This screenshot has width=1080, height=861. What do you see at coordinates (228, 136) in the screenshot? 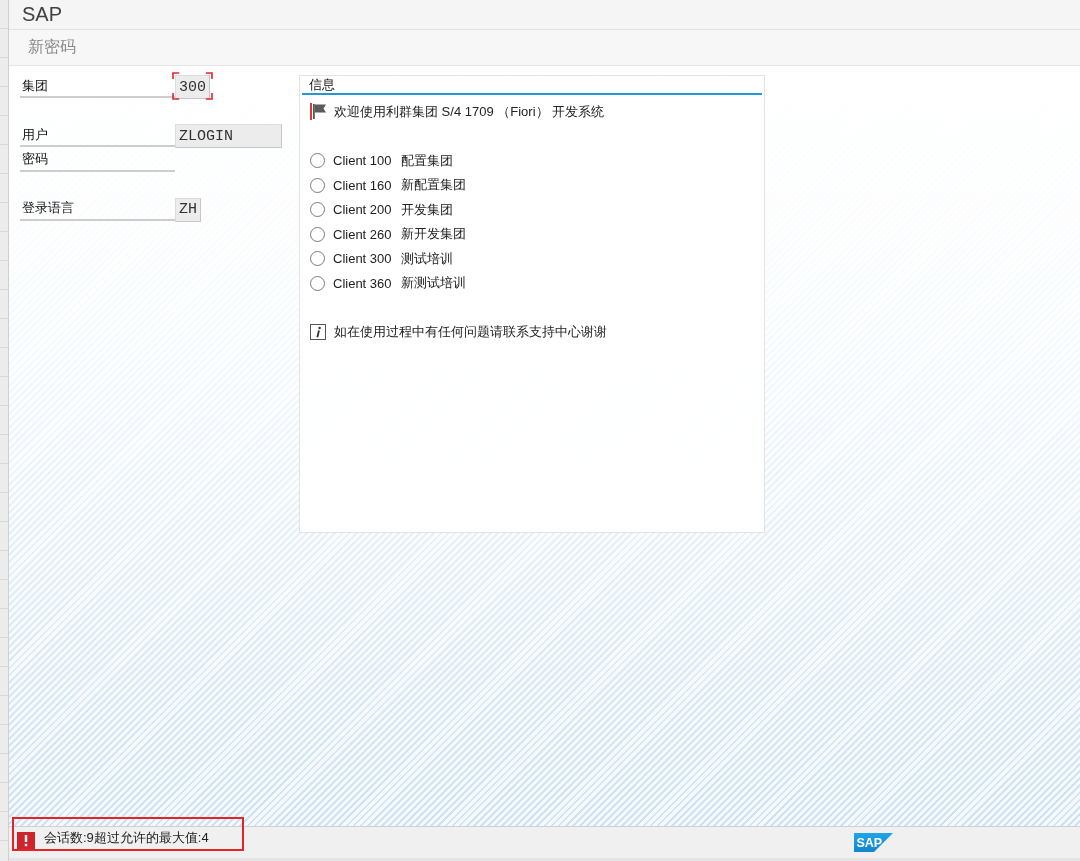
I see `input-field: ZLOGIN` at bounding box center [228, 136].